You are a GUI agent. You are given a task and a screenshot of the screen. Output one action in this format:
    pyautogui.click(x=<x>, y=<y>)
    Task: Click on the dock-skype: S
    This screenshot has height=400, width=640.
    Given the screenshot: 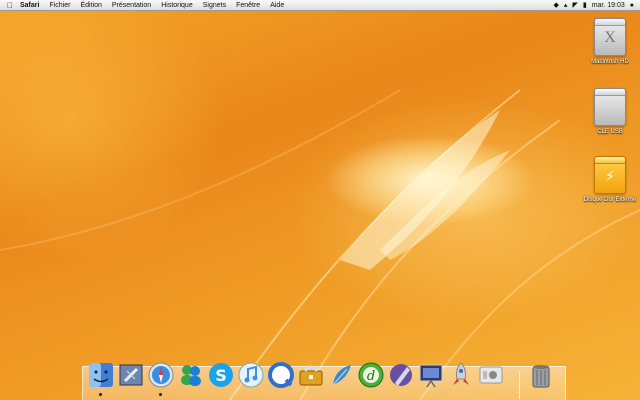 What is the action you would take?
    pyautogui.click(x=221, y=375)
    